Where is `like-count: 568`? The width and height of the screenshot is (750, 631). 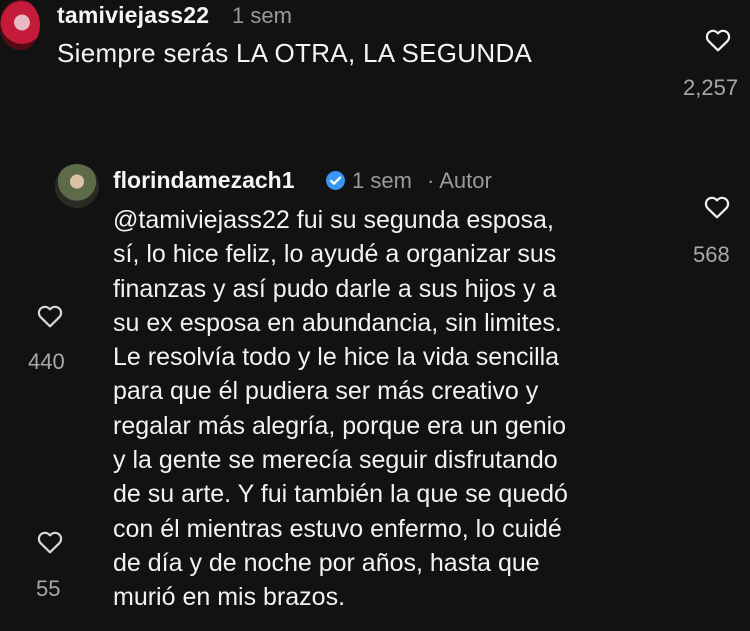 like-count: 568 is located at coordinates (711, 254).